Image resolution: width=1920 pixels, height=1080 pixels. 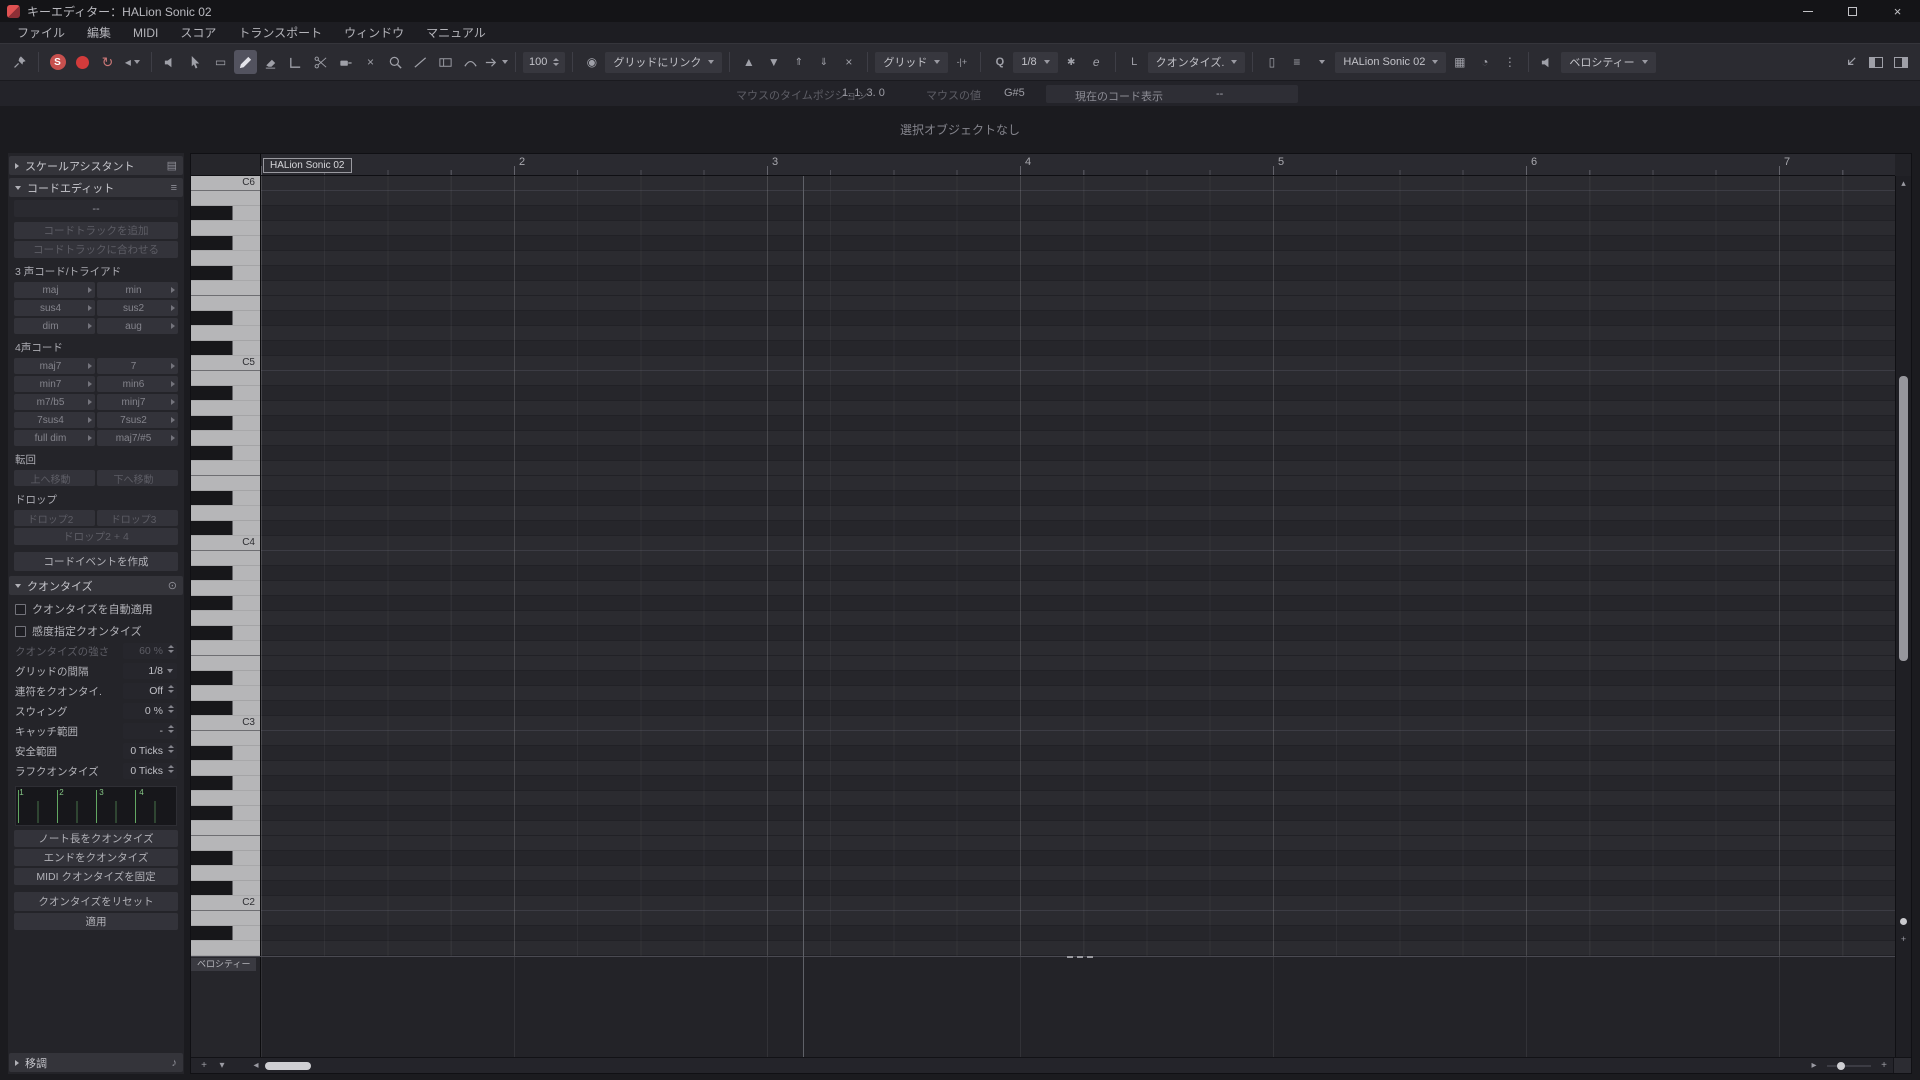 What do you see at coordinates (225, 183) in the screenshot?
I see `piano-key-white: C6` at bounding box center [225, 183].